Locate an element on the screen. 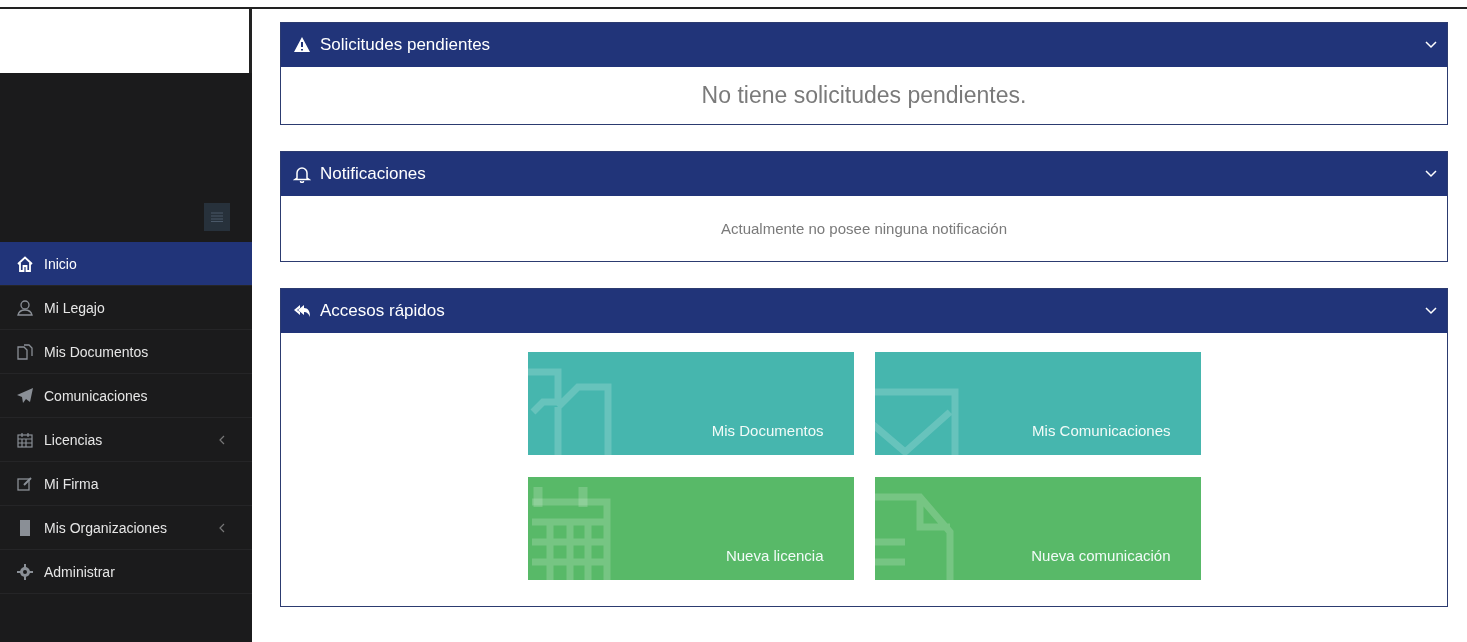 The height and width of the screenshot is (642, 1467). sidebar-item: Comunicaciones is located at coordinates (126, 396).